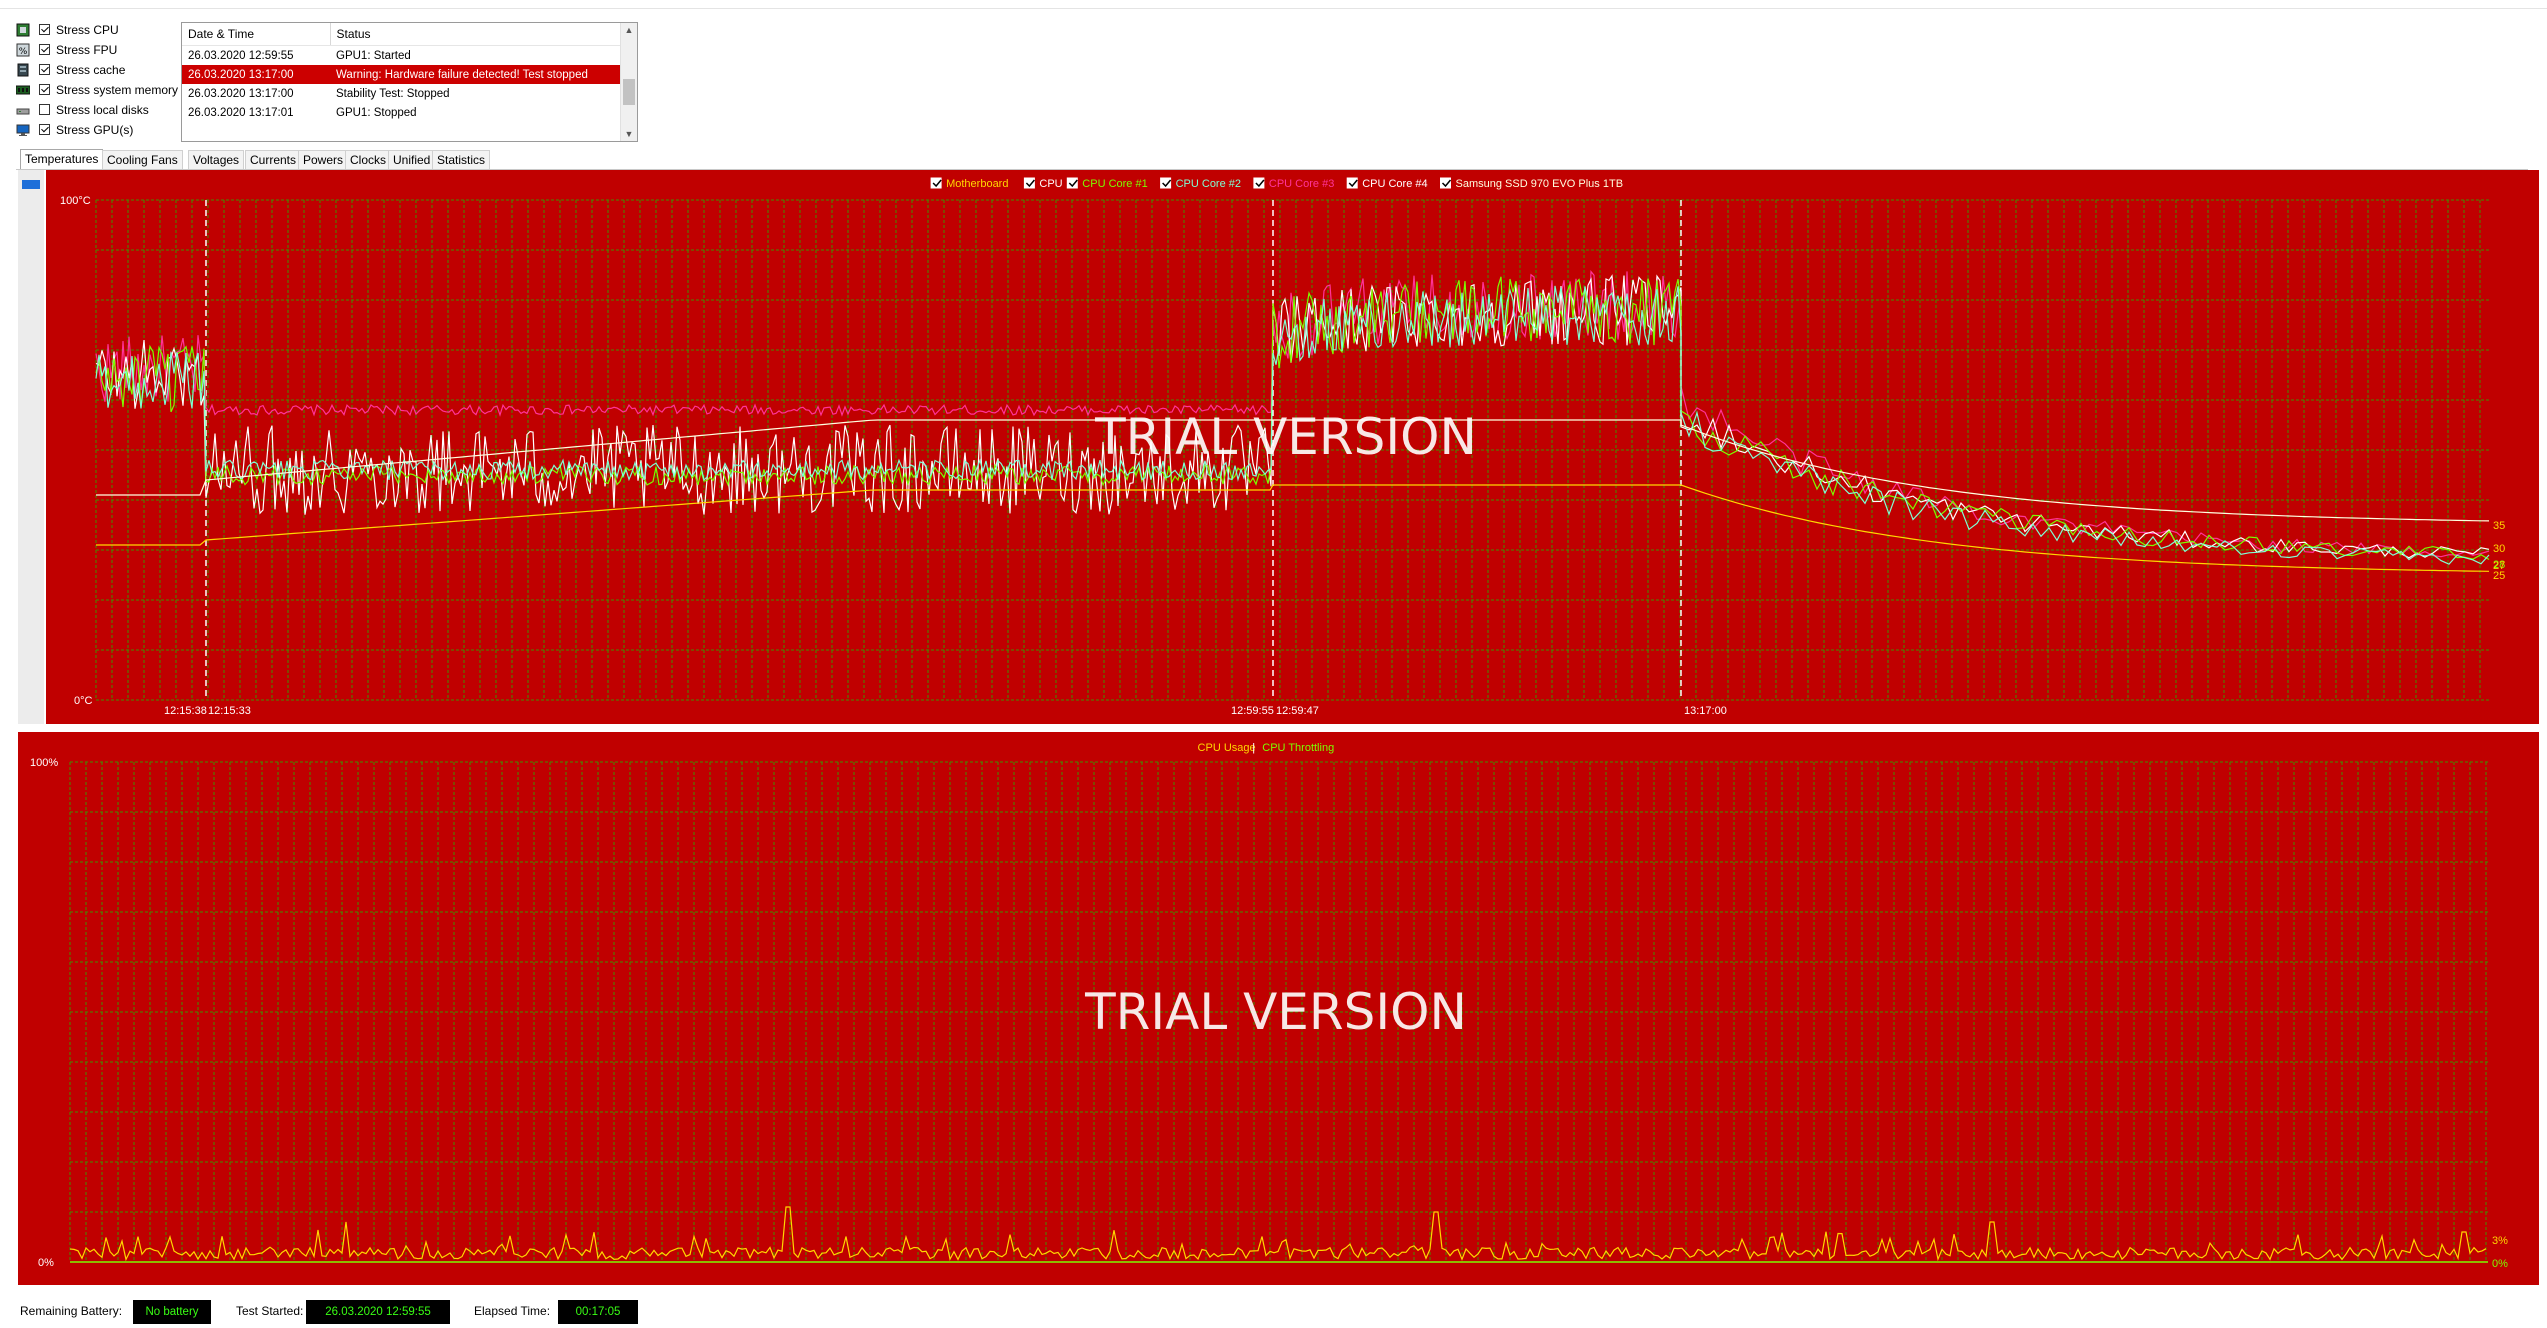 The width and height of the screenshot is (2547, 1328). I want to click on elapsed-time-value: 00:17:05, so click(598, 1312).